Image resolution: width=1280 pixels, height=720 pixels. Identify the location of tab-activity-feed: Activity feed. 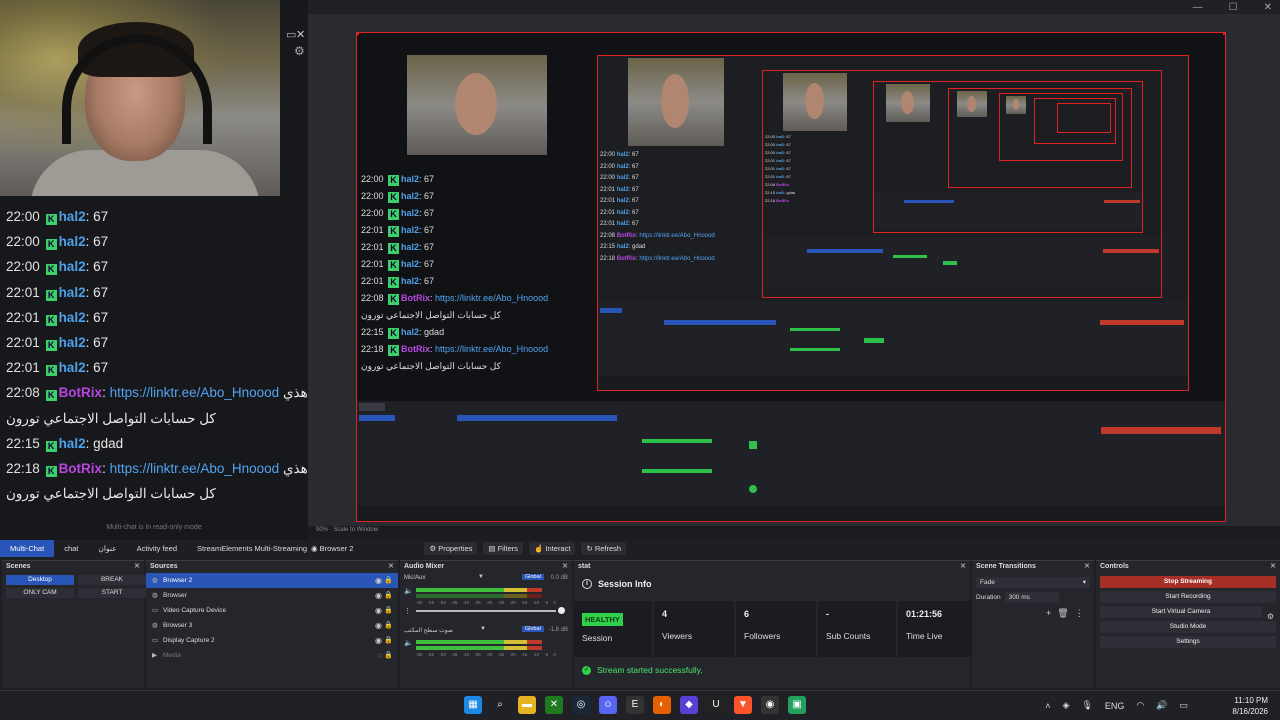
(157, 548).